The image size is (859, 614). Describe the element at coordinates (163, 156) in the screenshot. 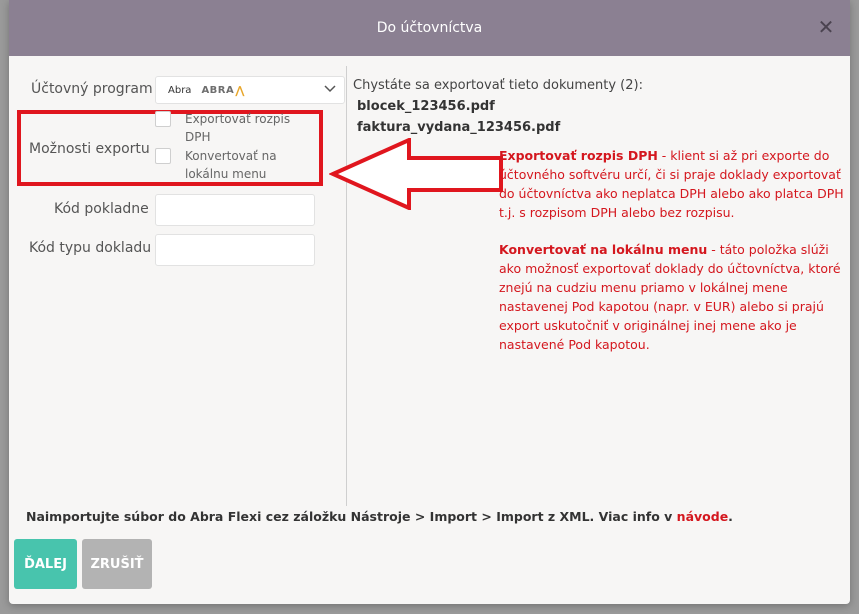

I see `convert-local-currency-checkbox` at that location.